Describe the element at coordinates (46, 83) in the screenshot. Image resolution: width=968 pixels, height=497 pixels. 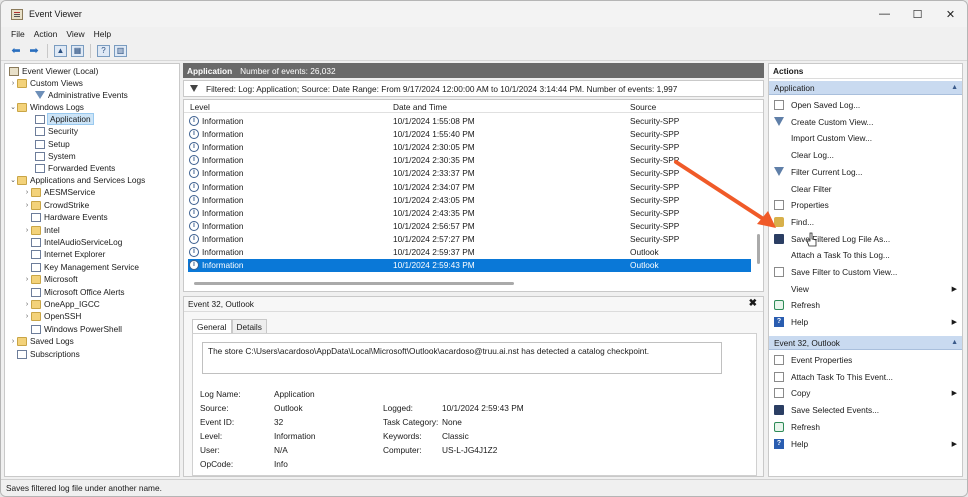
I see `tree-custom-views: › Custom Views` at that location.